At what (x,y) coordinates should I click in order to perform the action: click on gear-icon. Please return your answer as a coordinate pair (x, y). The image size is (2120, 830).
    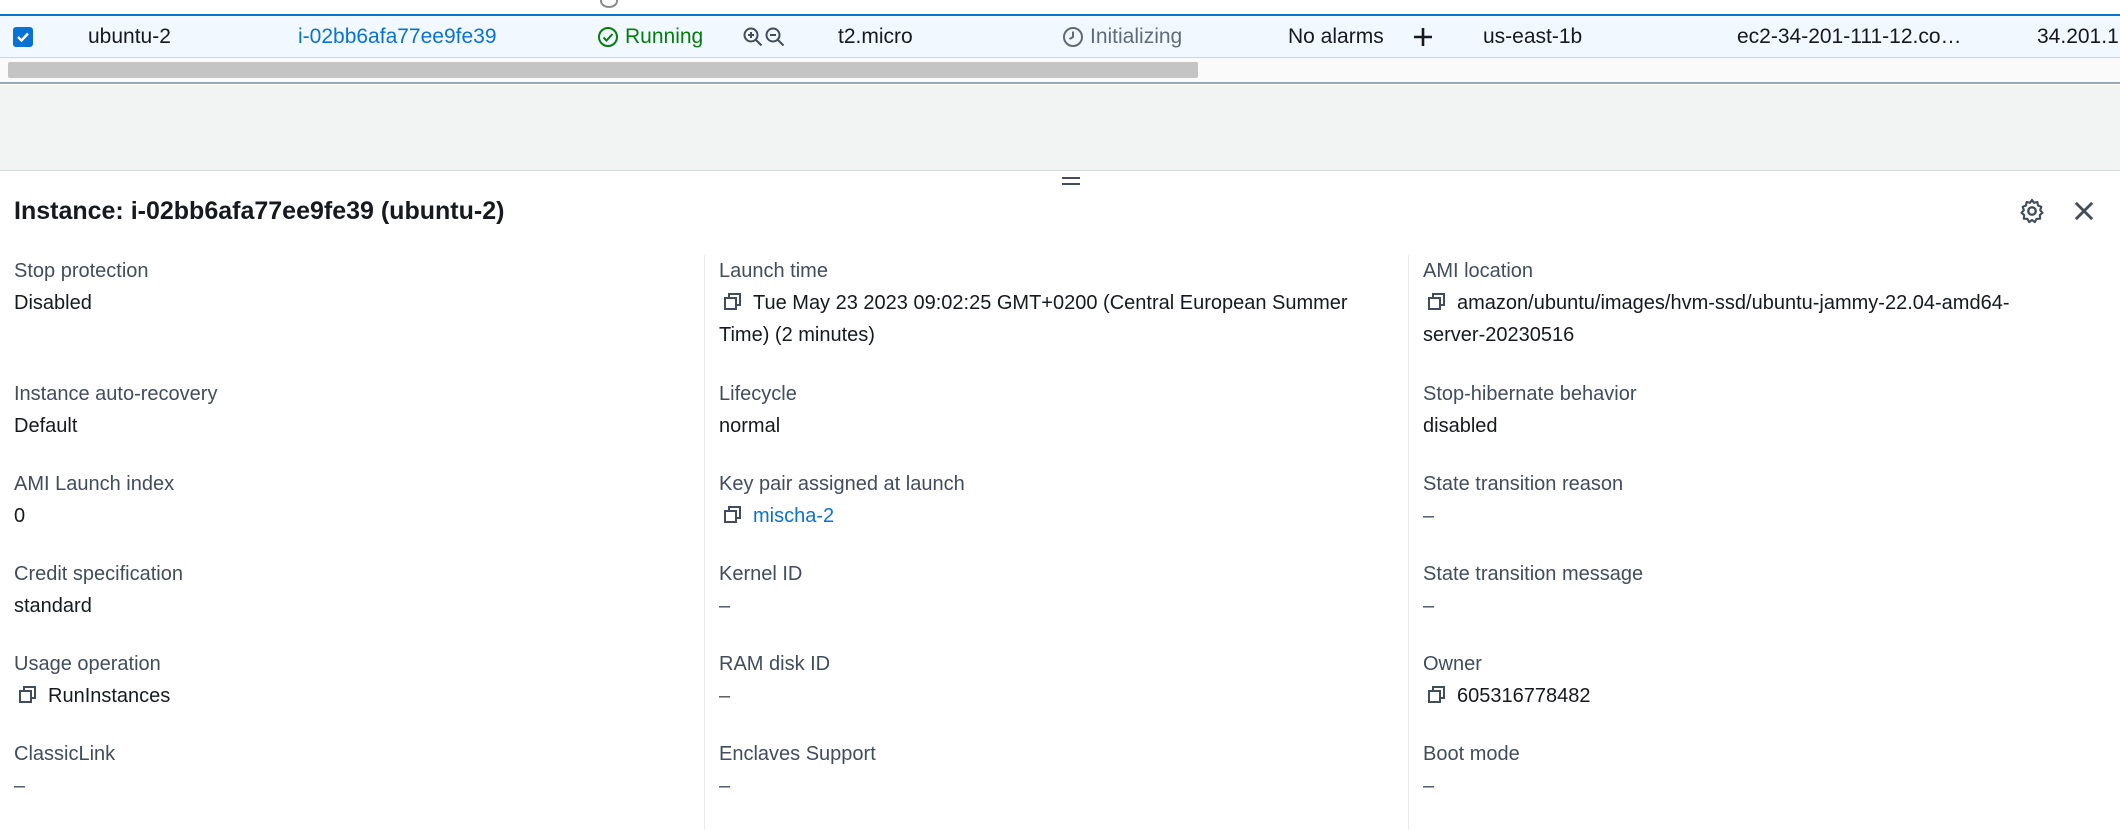
    Looking at the image, I should click on (2032, 211).